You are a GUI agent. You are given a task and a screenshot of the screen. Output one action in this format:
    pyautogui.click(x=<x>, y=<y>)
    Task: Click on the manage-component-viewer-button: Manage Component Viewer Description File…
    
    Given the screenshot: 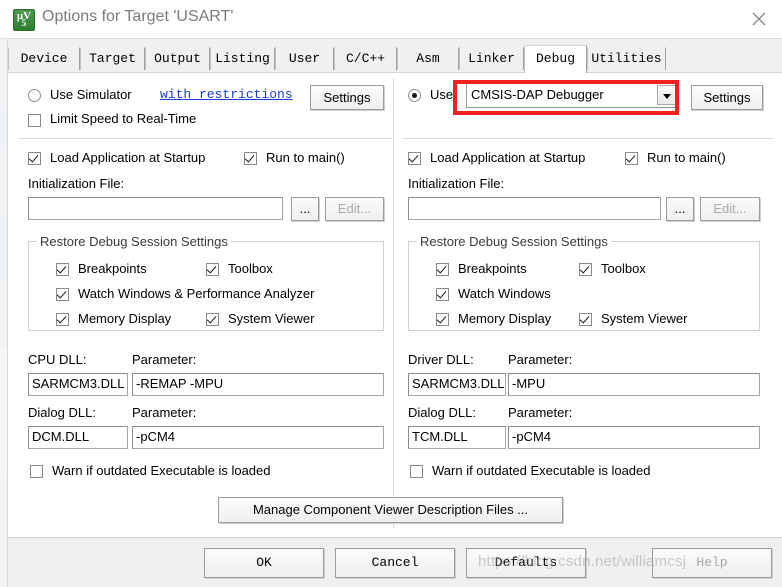 What is the action you would take?
    pyautogui.click(x=390, y=510)
    